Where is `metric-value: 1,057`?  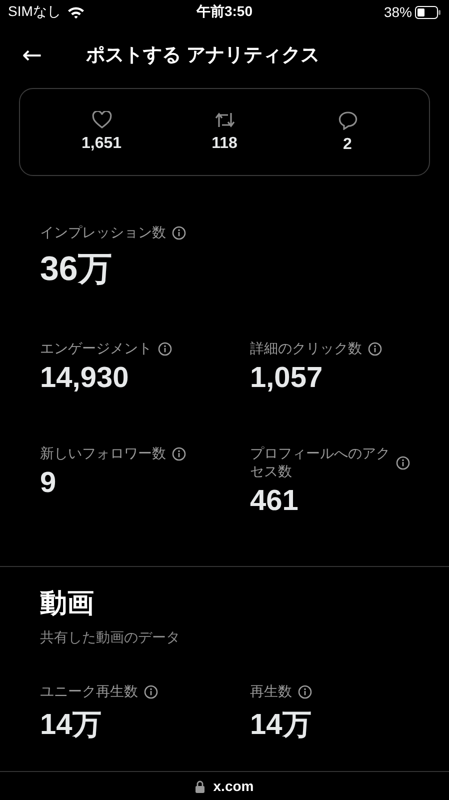
metric-value: 1,057 is located at coordinates (287, 378).